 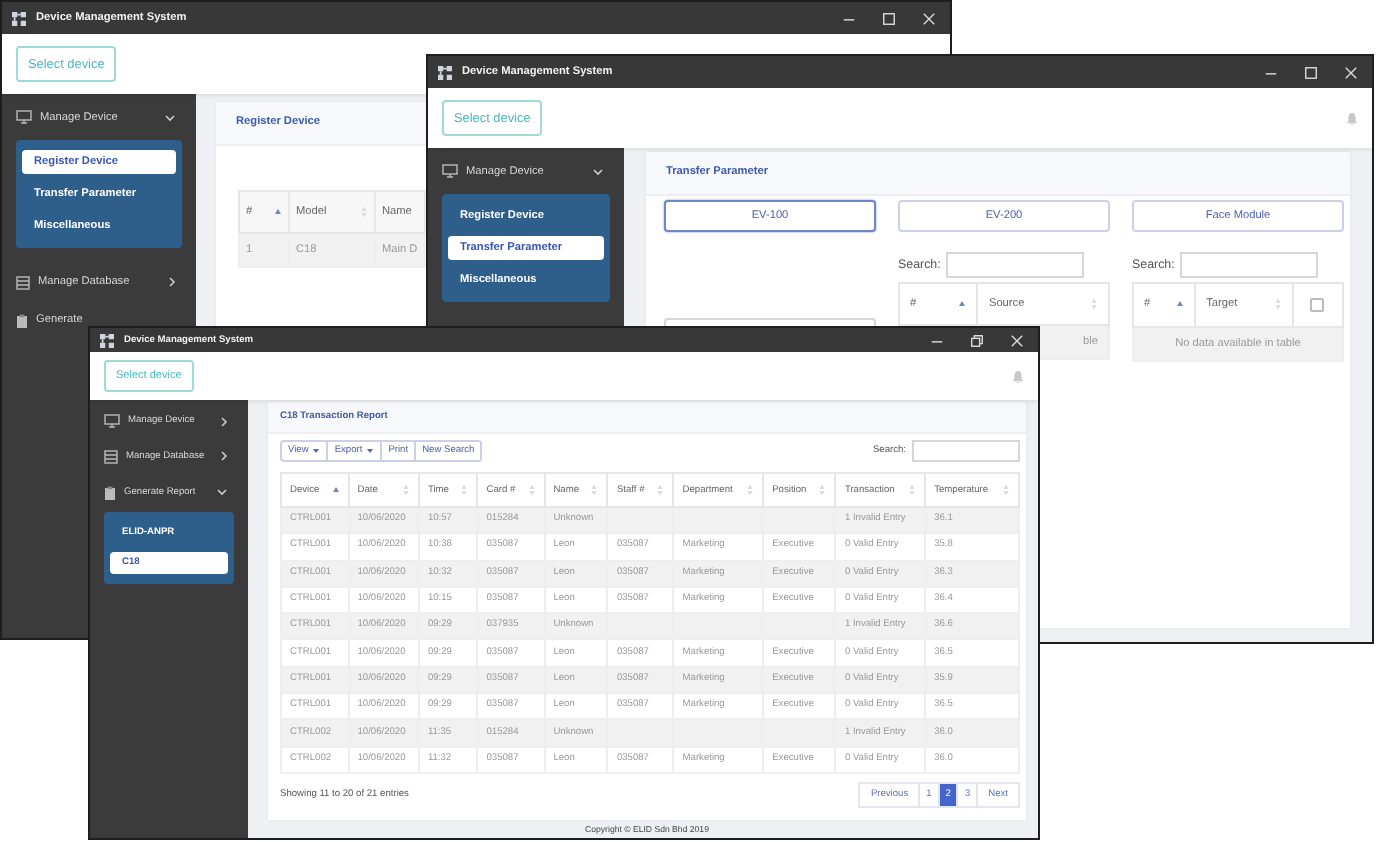 I want to click on checkbox, so click(x=1317, y=304).